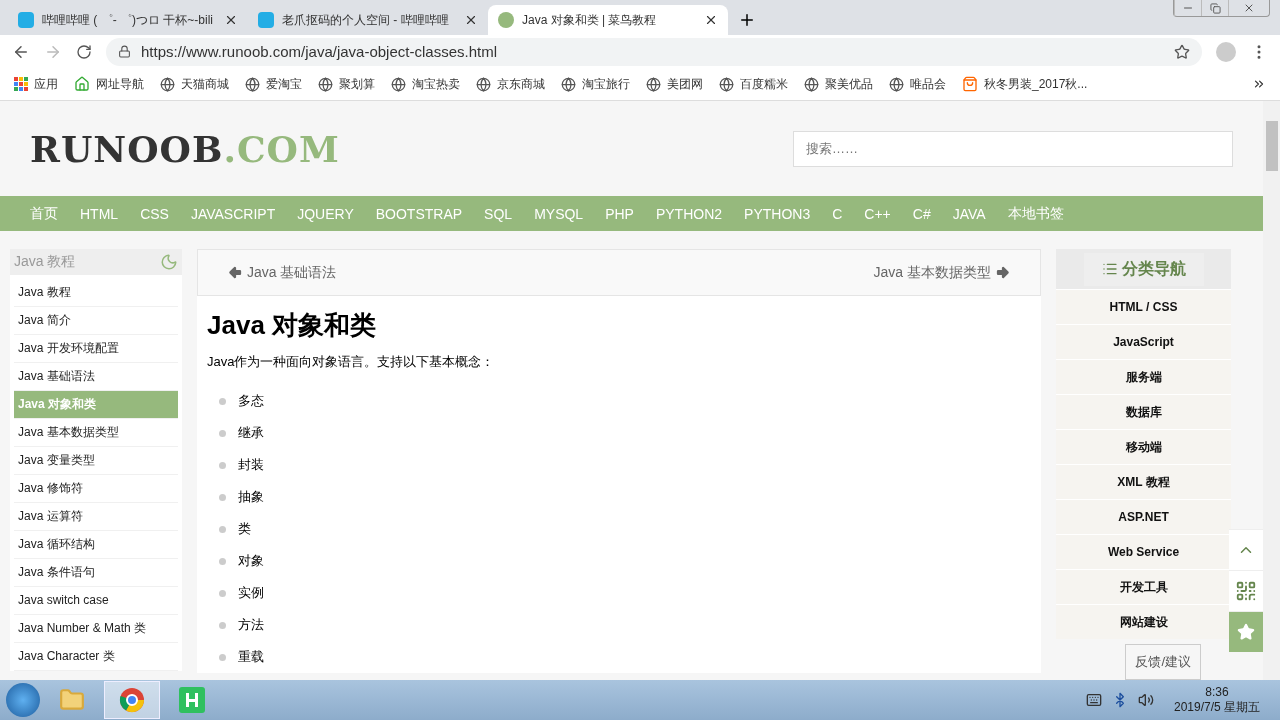 This screenshot has height=720, width=1280. I want to click on category-link: HTML / CSS, so click(1143, 306).